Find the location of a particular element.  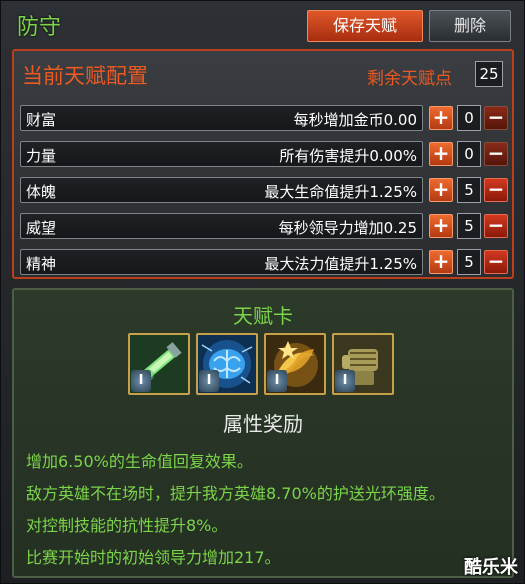

attribute-desc: 每秒增加金币0.00 is located at coordinates (355, 120).